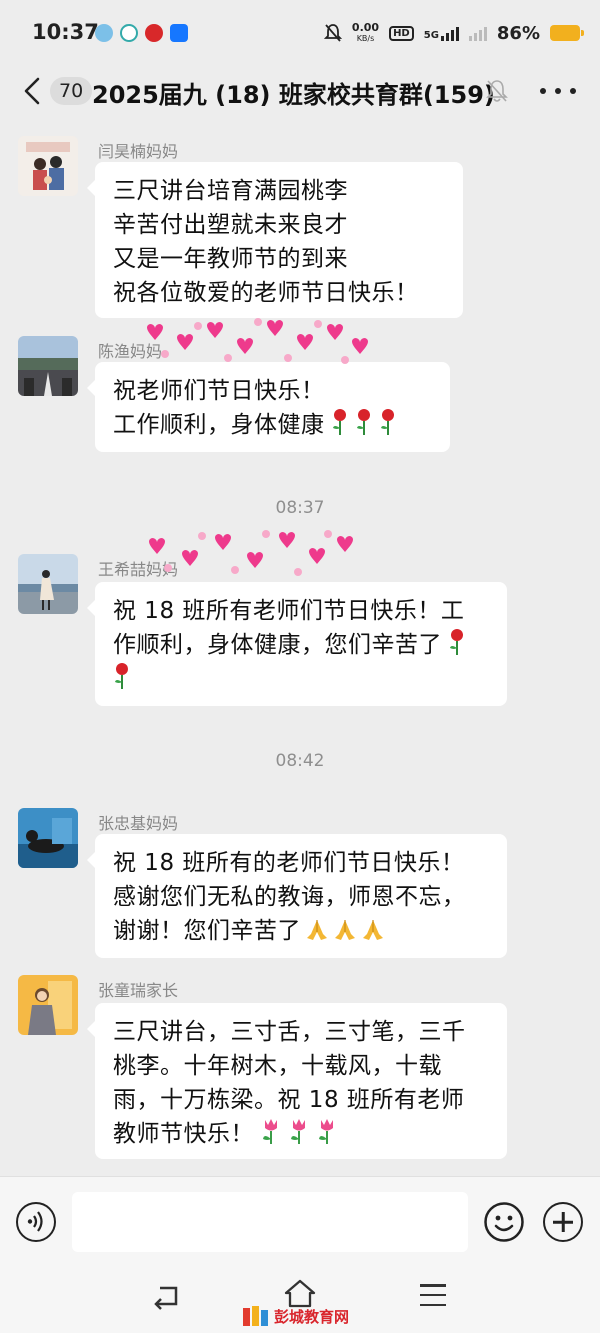 This screenshot has height=1333, width=600. What do you see at coordinates (71, 91) in the screenshot?
I see `unread-count-badge: 70` at bounding box center [71, 91].